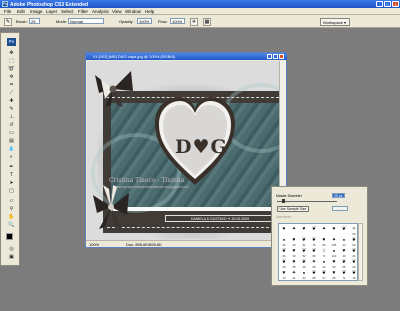 The height and width of the screenshot is (311, 400). Describe the element at coordinates (11, 61) in the screenshot. I see `marquee-tool-icon: ⬚` at that location.